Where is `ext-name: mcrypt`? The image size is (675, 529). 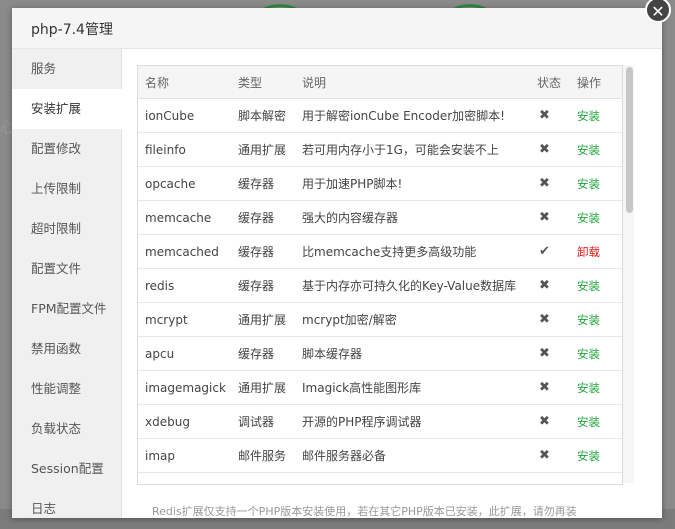 ext-name: mcrypt is located at coordinates (184, 319).